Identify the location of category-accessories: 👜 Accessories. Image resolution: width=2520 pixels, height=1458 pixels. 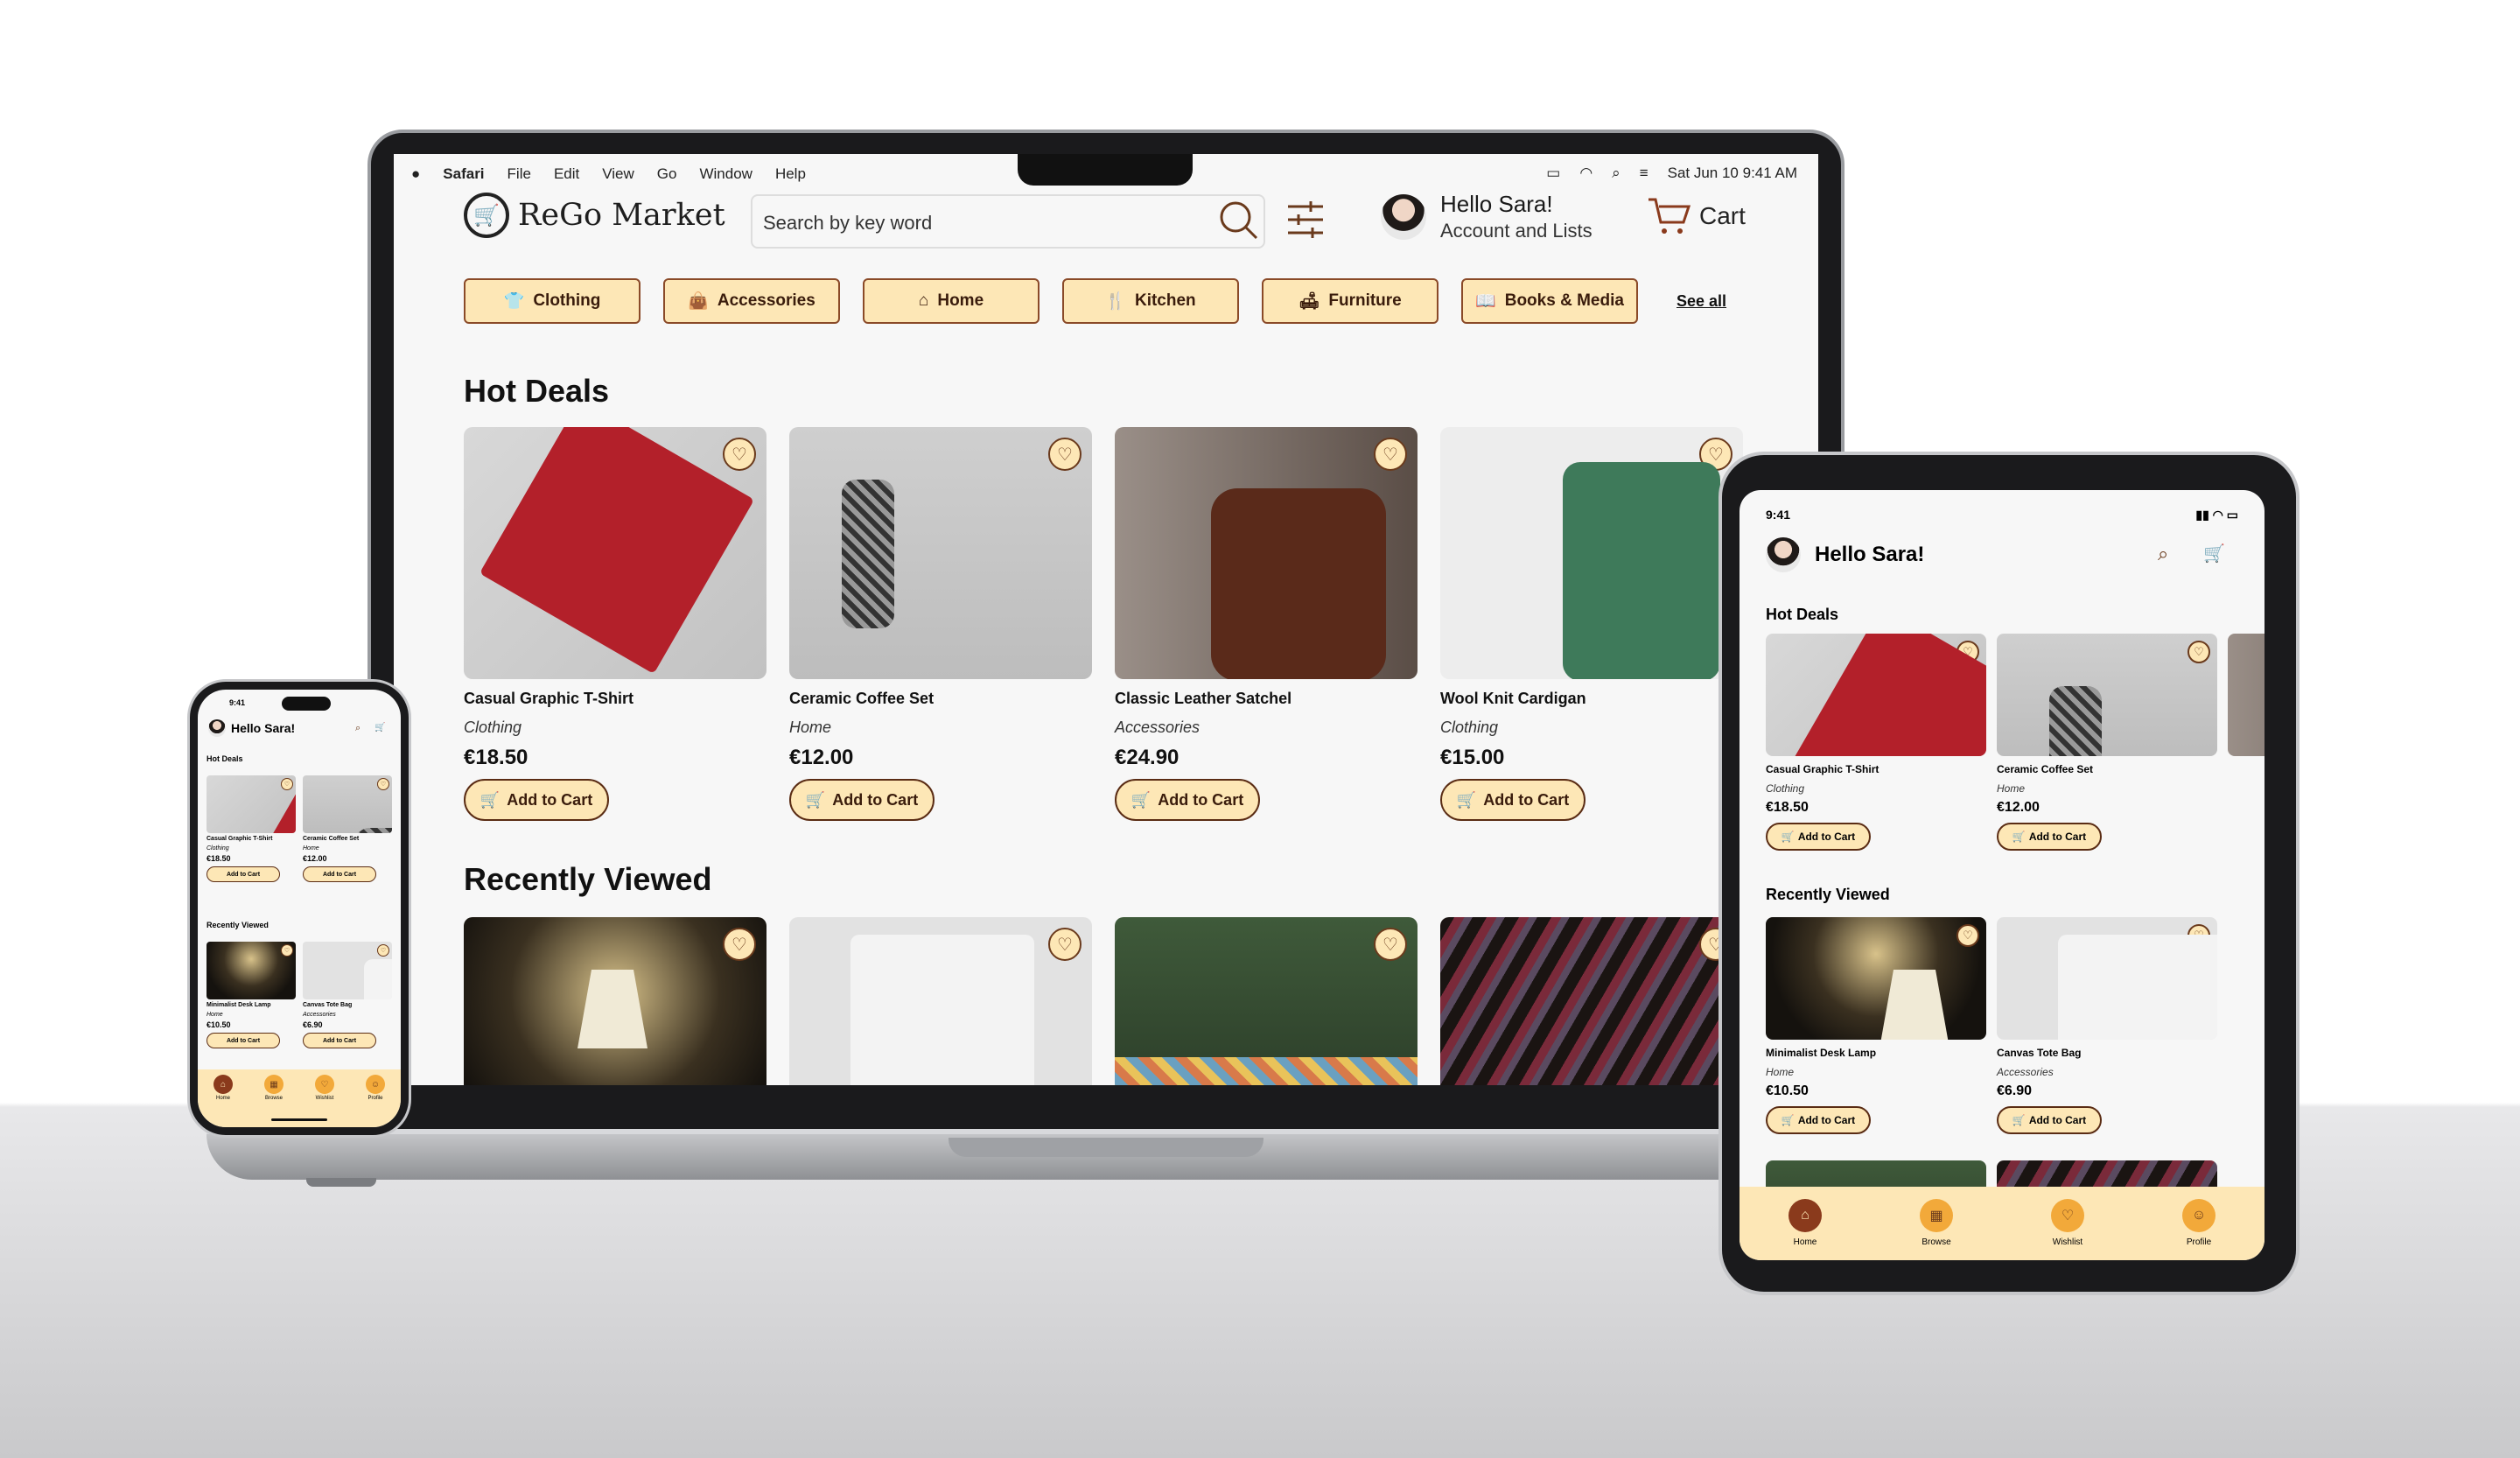
(751, 301).